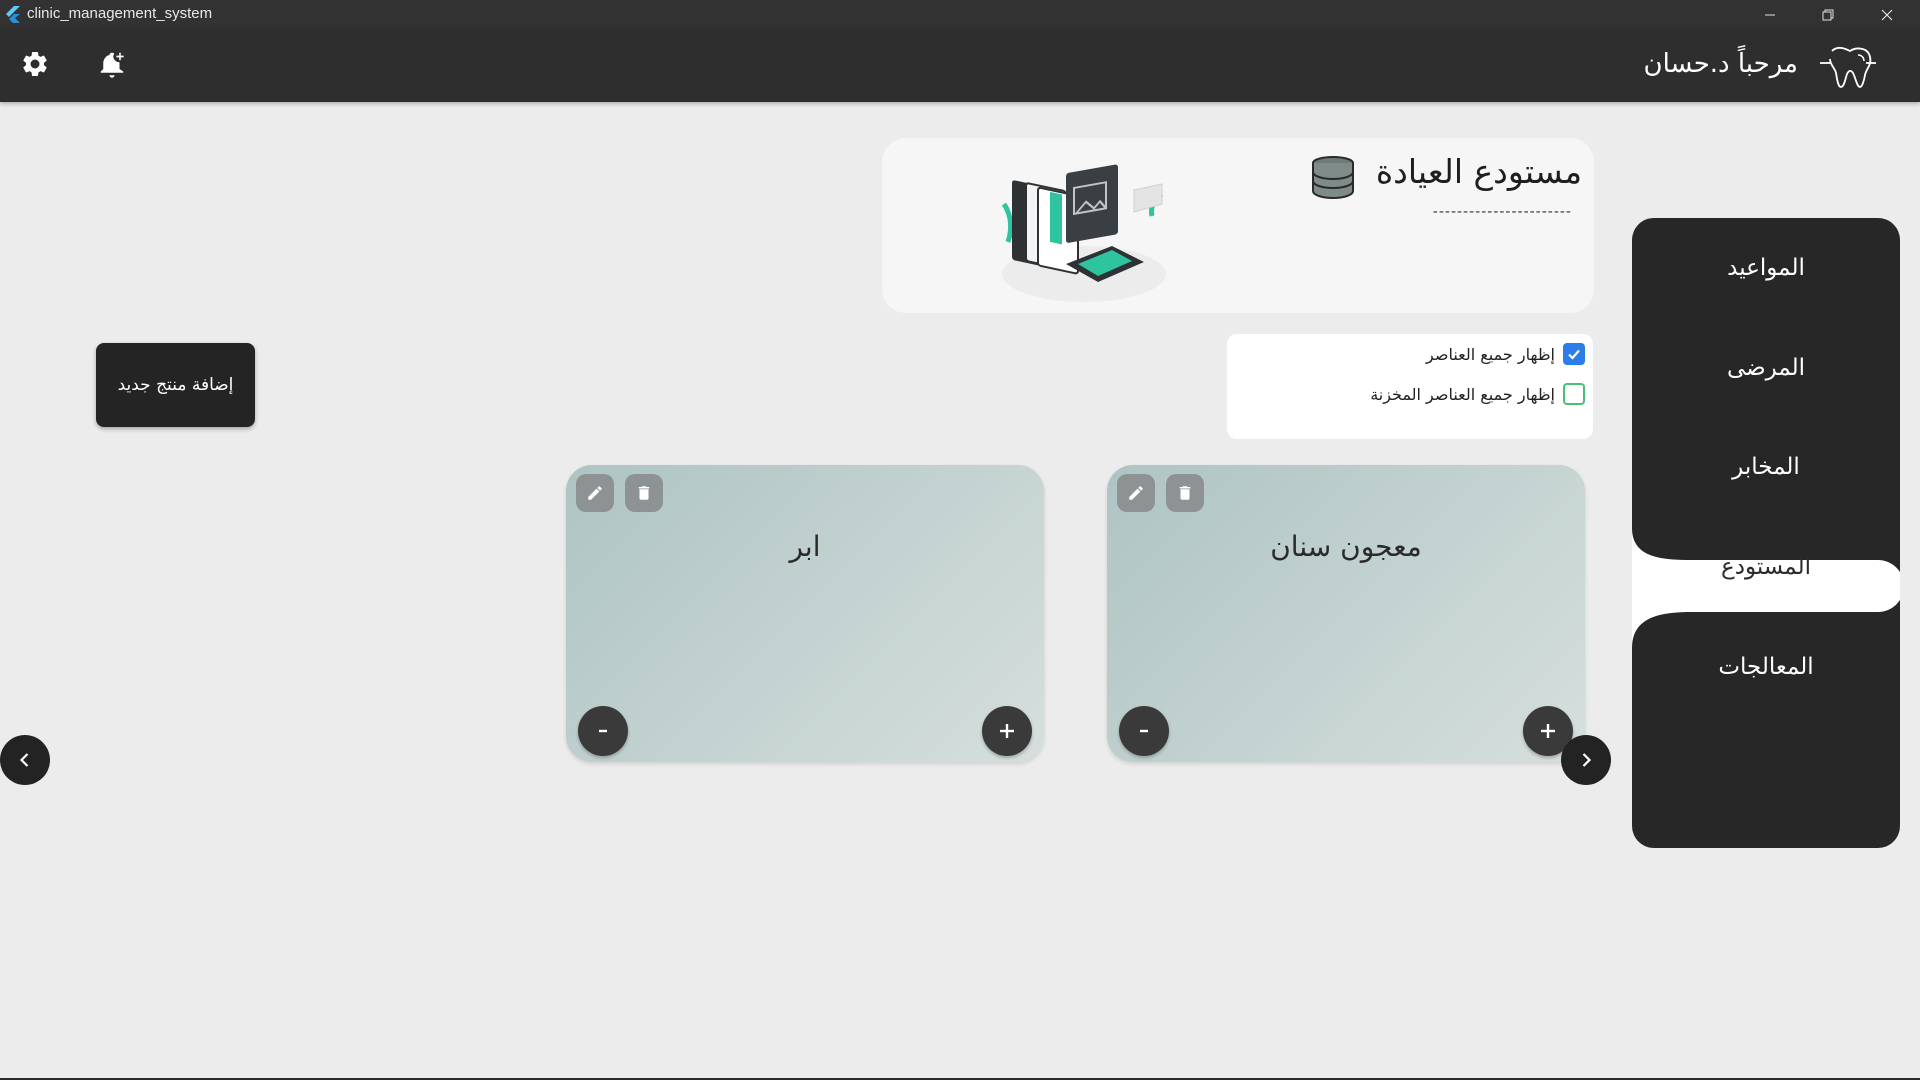 This screenshot has width=1920, height=1080. I want to click on filter-label: إظهار جميع العناصر, so click(1490, 354).